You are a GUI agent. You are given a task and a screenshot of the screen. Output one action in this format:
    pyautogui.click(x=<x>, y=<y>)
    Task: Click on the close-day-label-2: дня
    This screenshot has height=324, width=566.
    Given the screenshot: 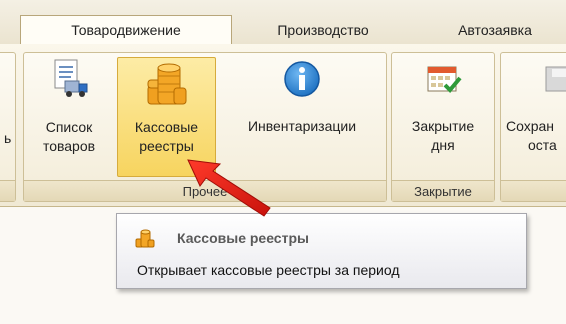 What is the action you would take?
    pyautogui.click(x=443, y=145)
    